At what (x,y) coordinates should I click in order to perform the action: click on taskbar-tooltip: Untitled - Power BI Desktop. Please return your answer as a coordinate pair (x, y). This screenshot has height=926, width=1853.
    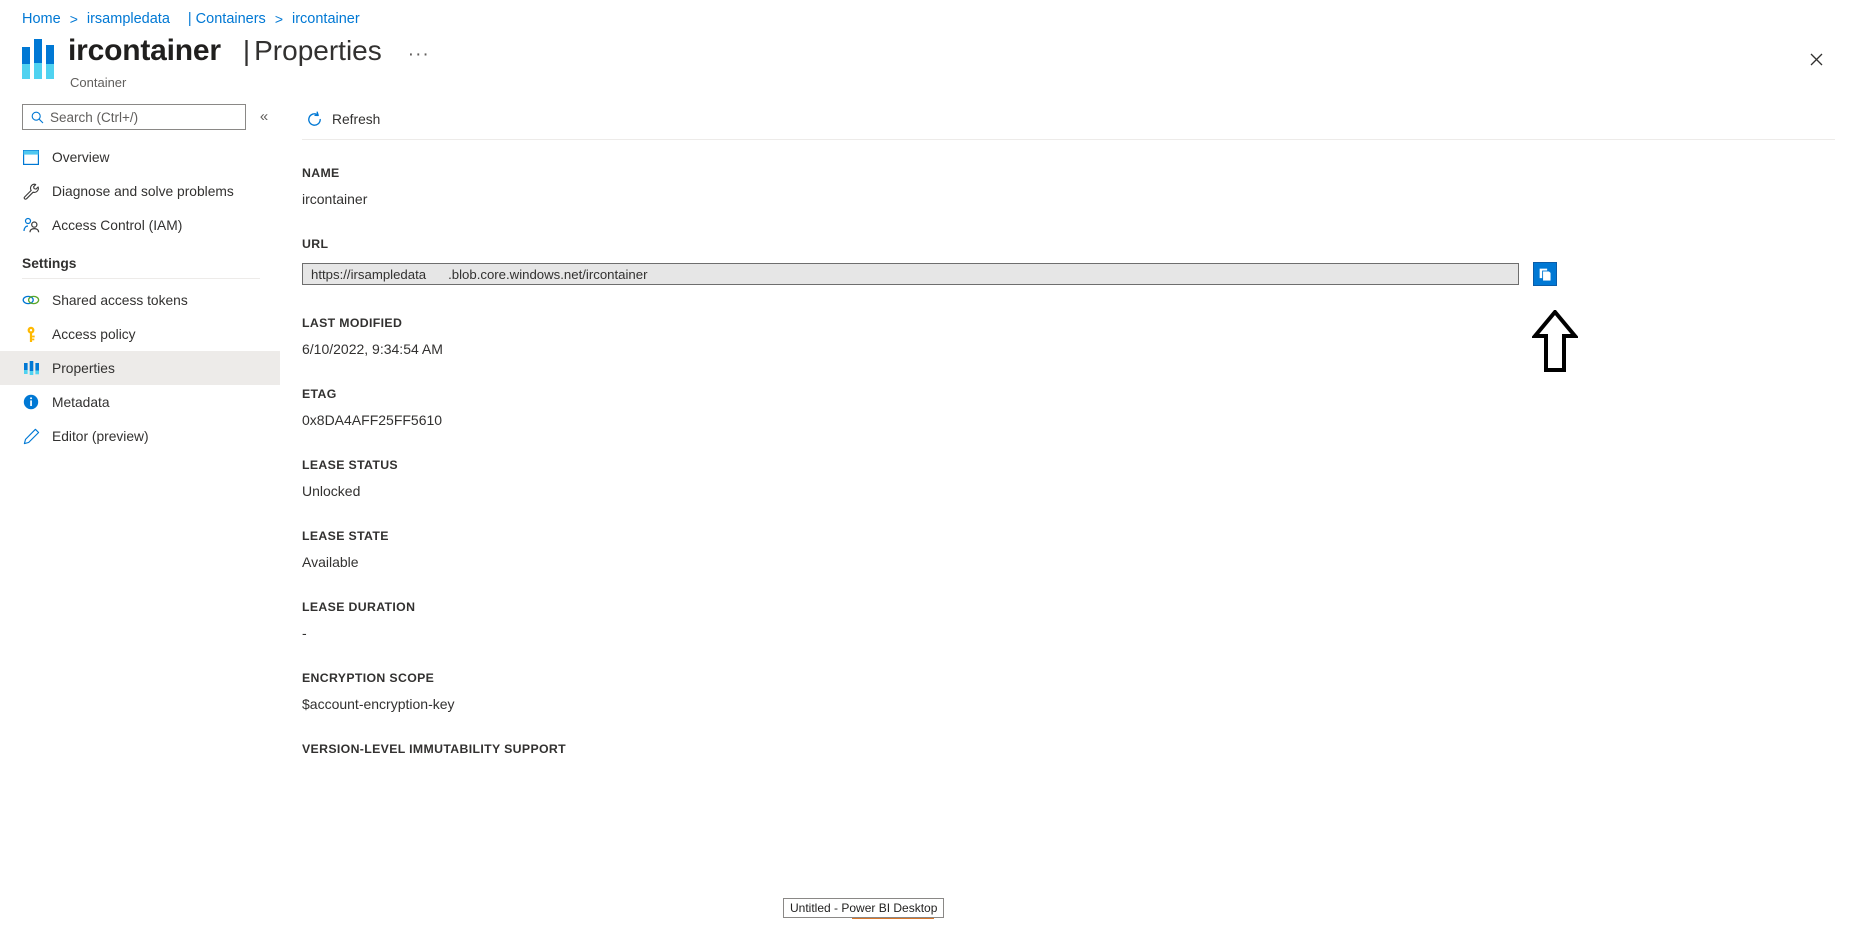
    Looking at the image, I should click on (864, 908).